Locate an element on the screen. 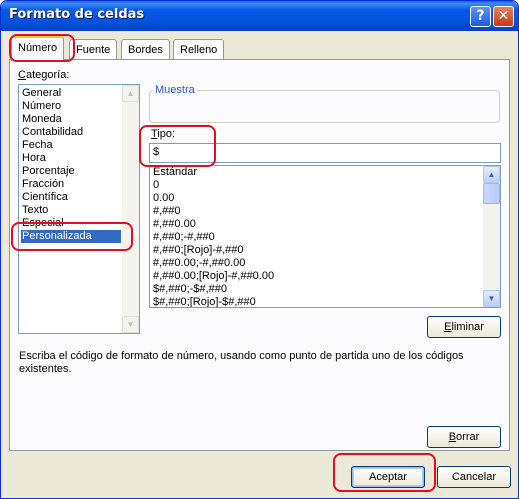  categoria-item: Texto is located at coordinates (34, 210).